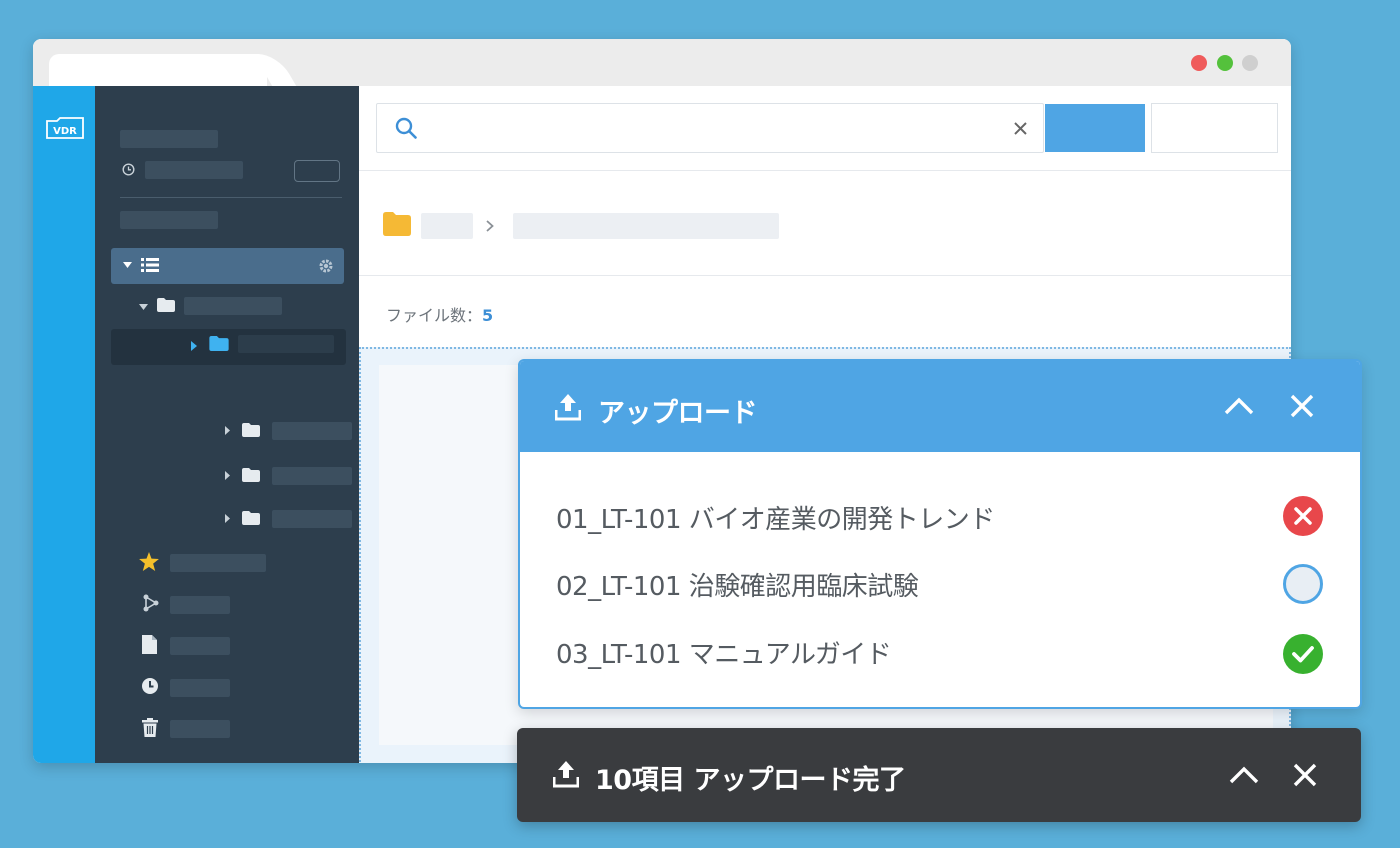  Describe the element at coordinates (231, 197) in the screenshot. I see `sidebar-divider` at that location.